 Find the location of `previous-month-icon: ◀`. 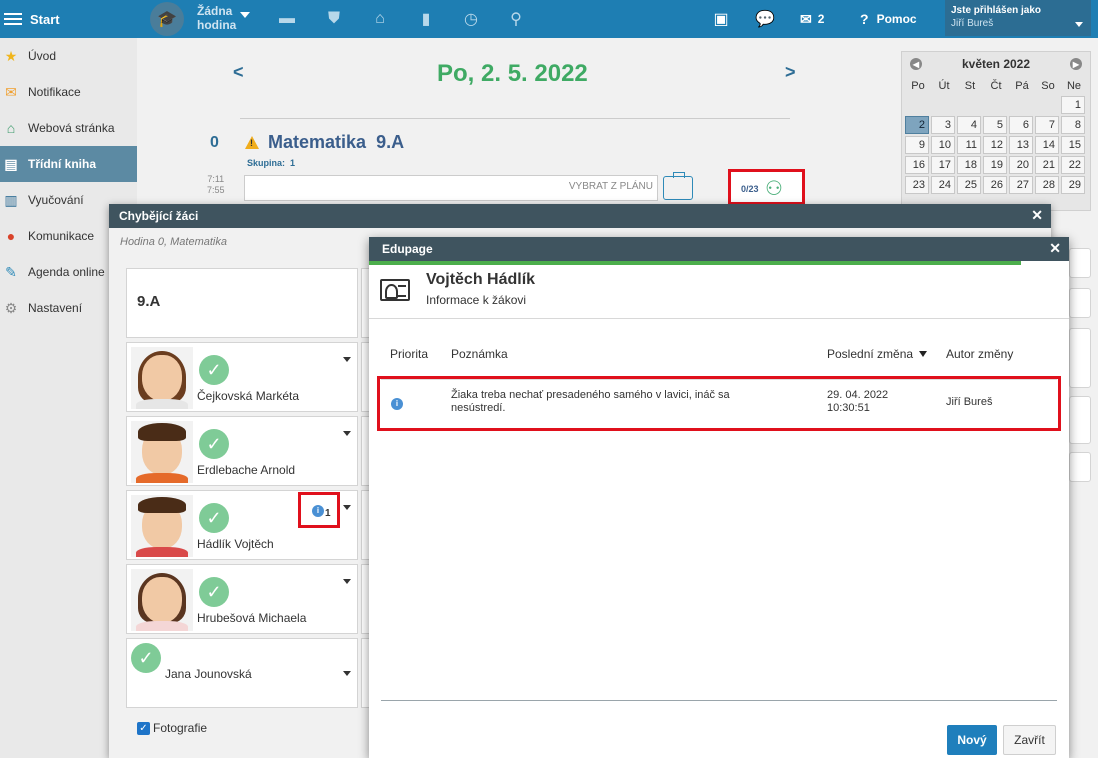

previous-month-icon: ◀ is located at coordinates (916, 64).